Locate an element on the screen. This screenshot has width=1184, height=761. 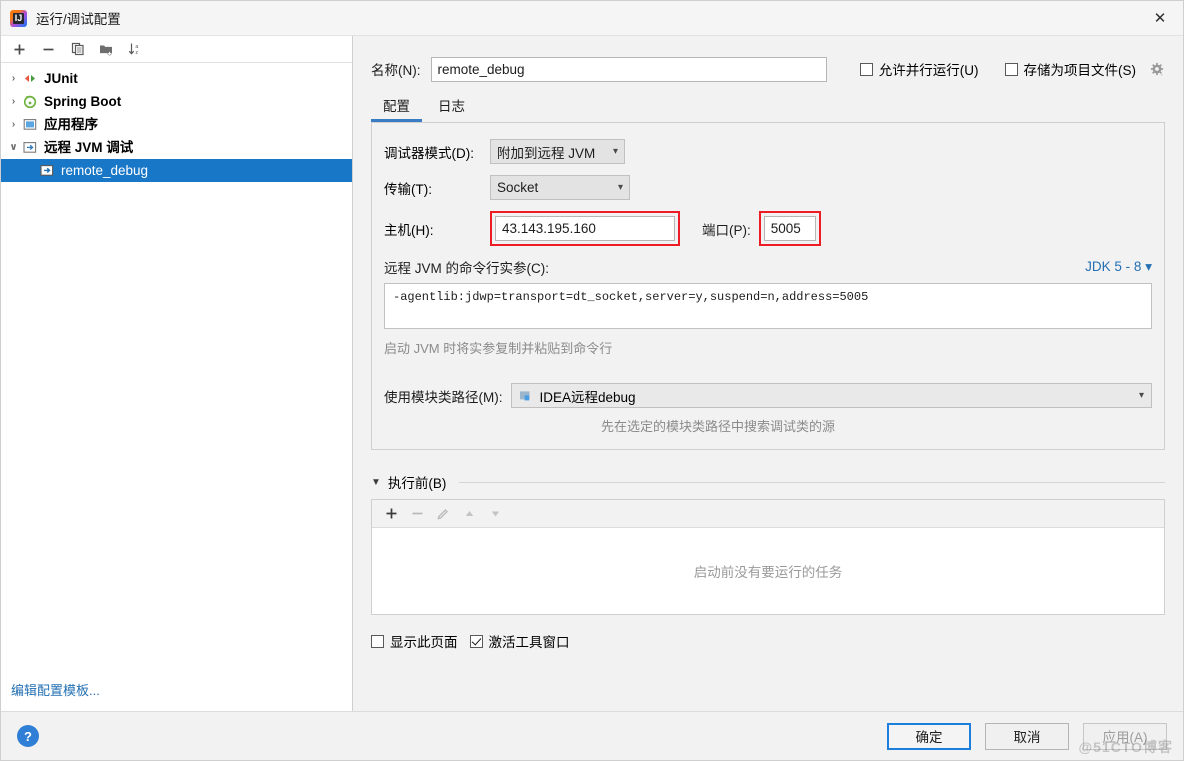
store-as-project-file-label: 存储为项目文件(S) is located at coordinates (1080, 70).